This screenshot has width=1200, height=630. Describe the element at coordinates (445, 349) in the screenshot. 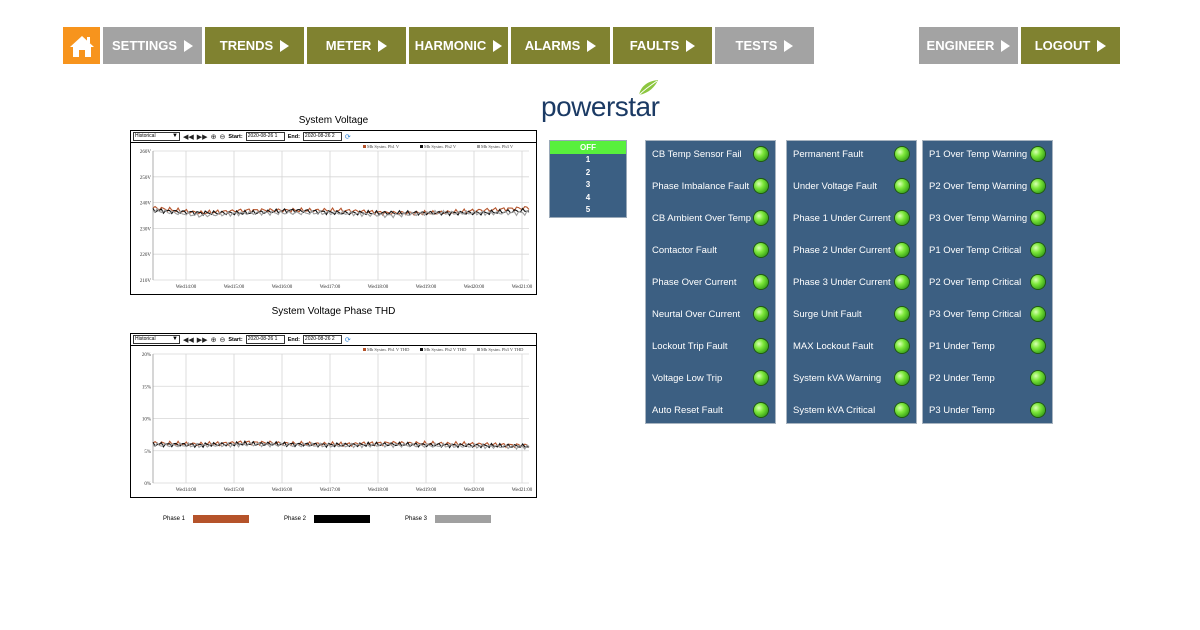

I see `legend-label: Mb Systm. Ph2 V THD` at that location.